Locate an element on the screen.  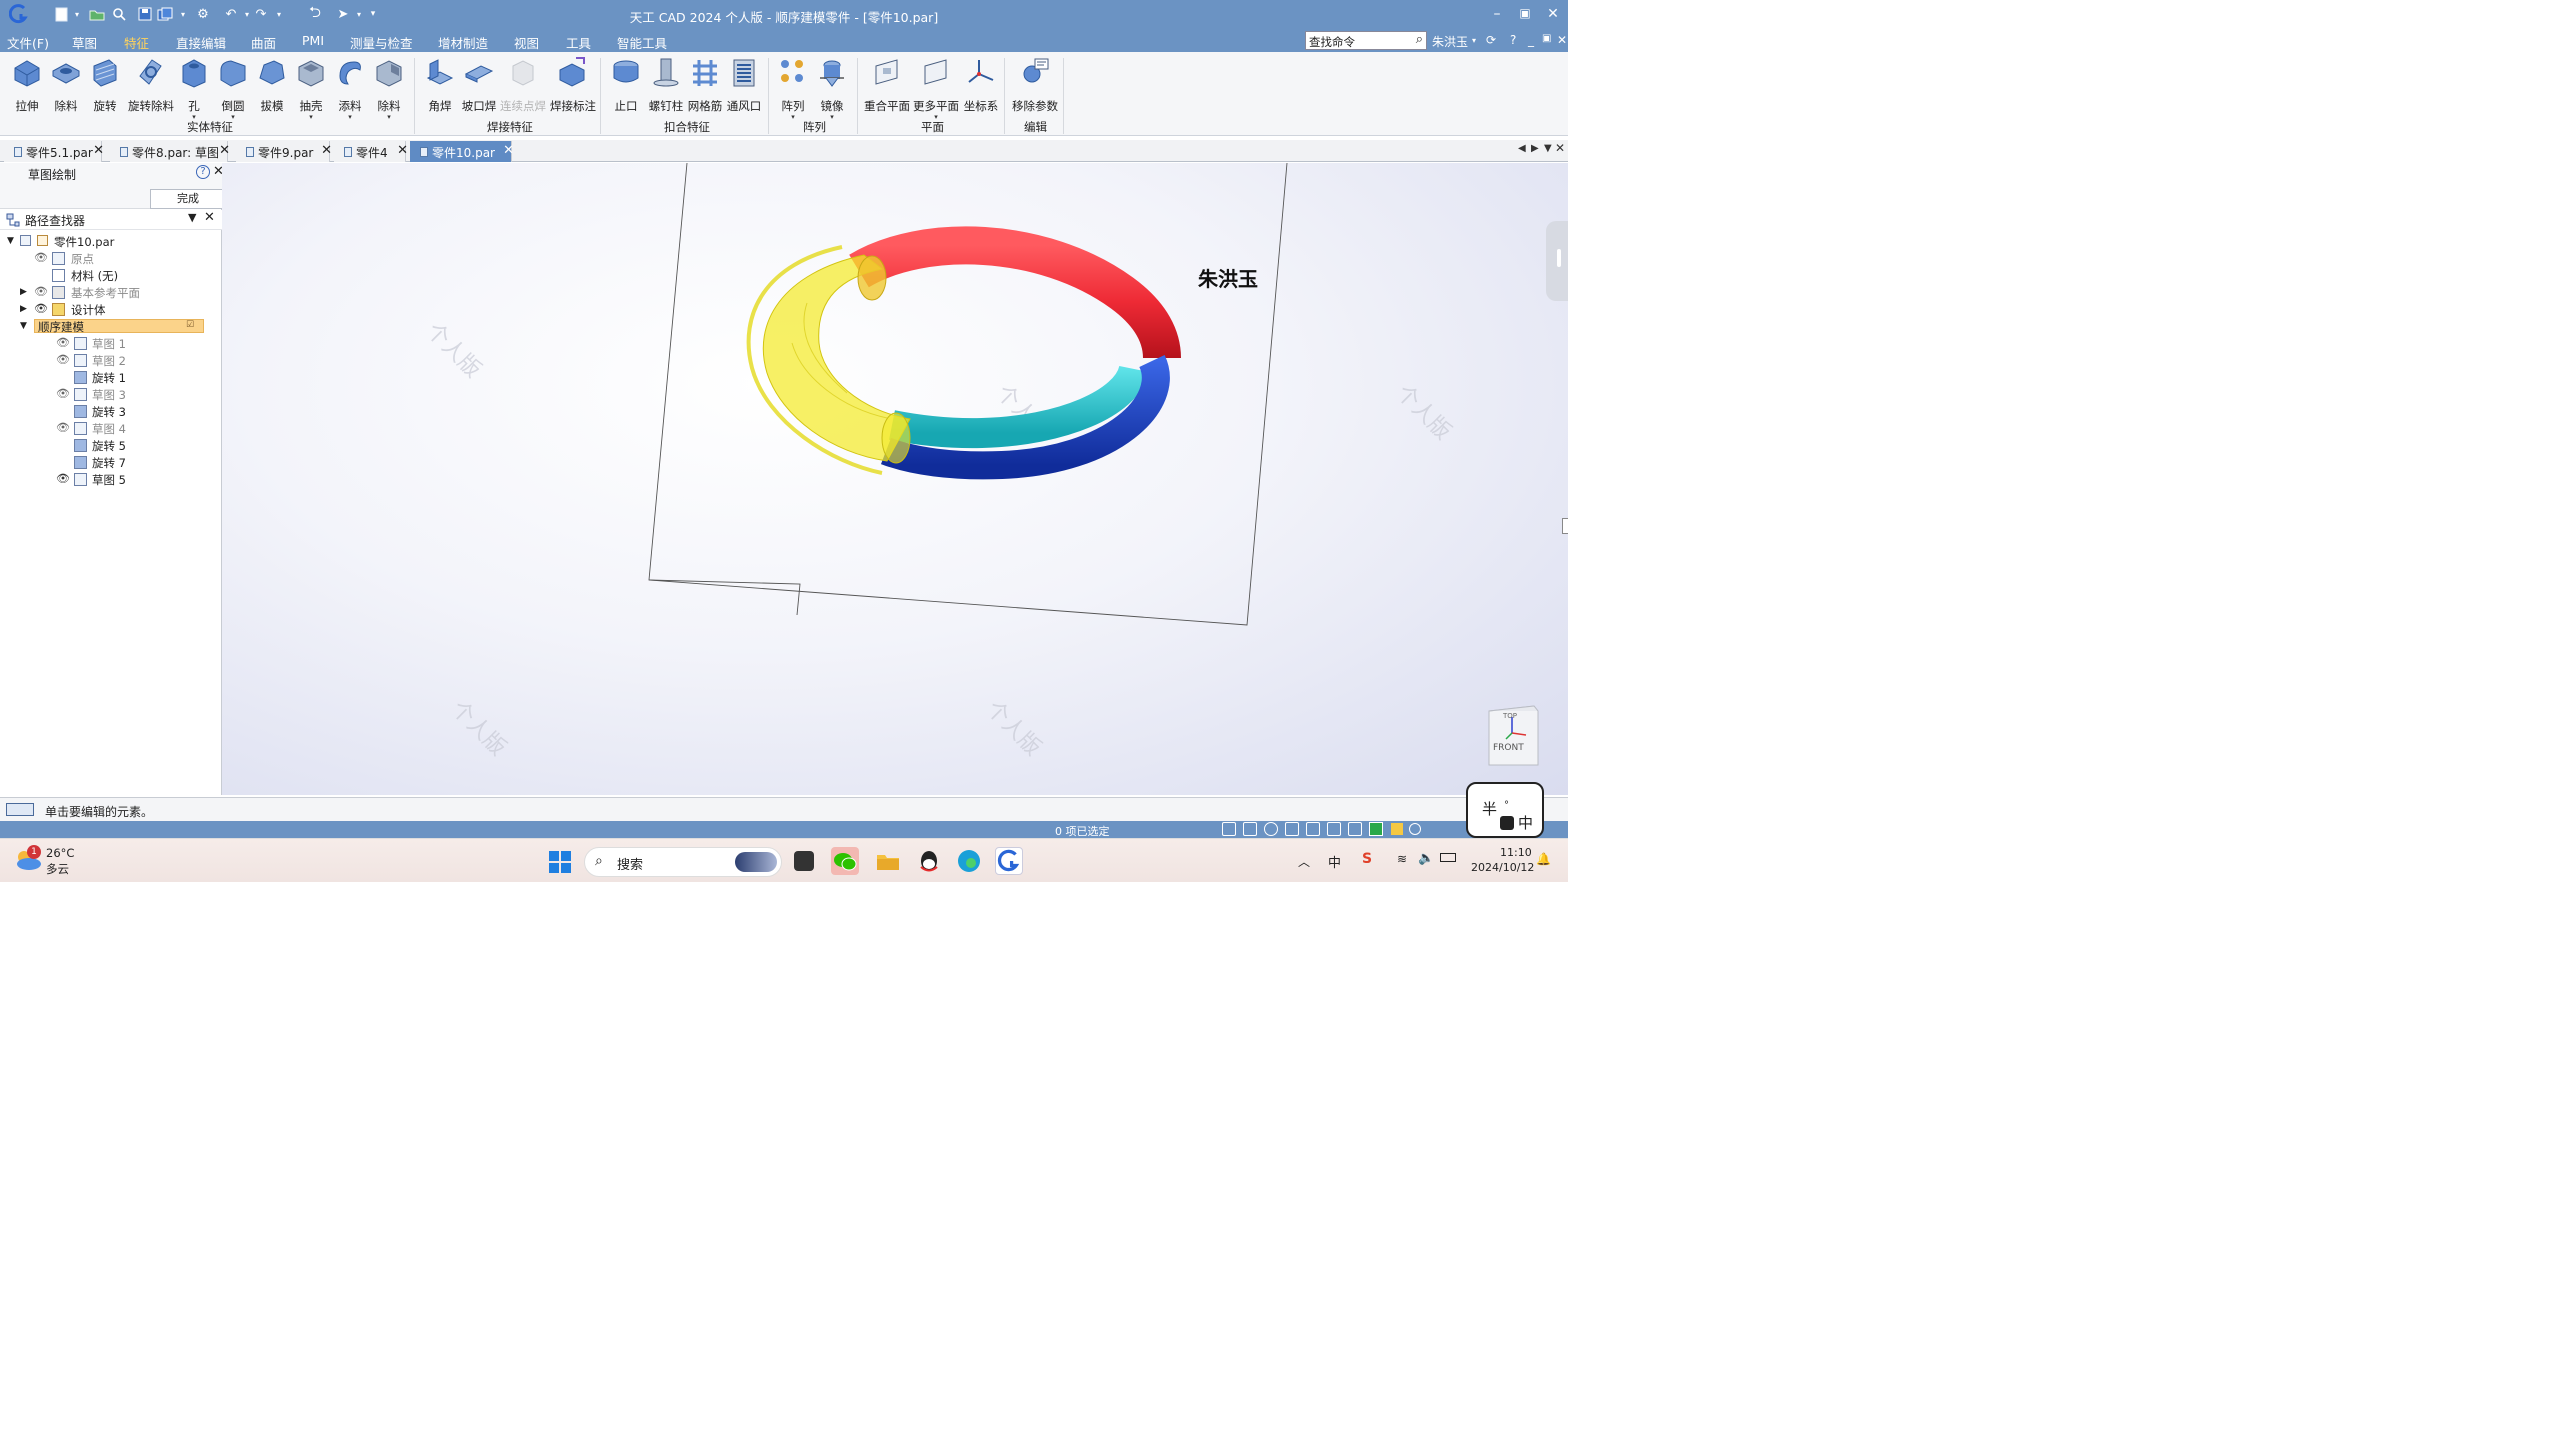
battery-icon is located at coordinates (1448, 857).